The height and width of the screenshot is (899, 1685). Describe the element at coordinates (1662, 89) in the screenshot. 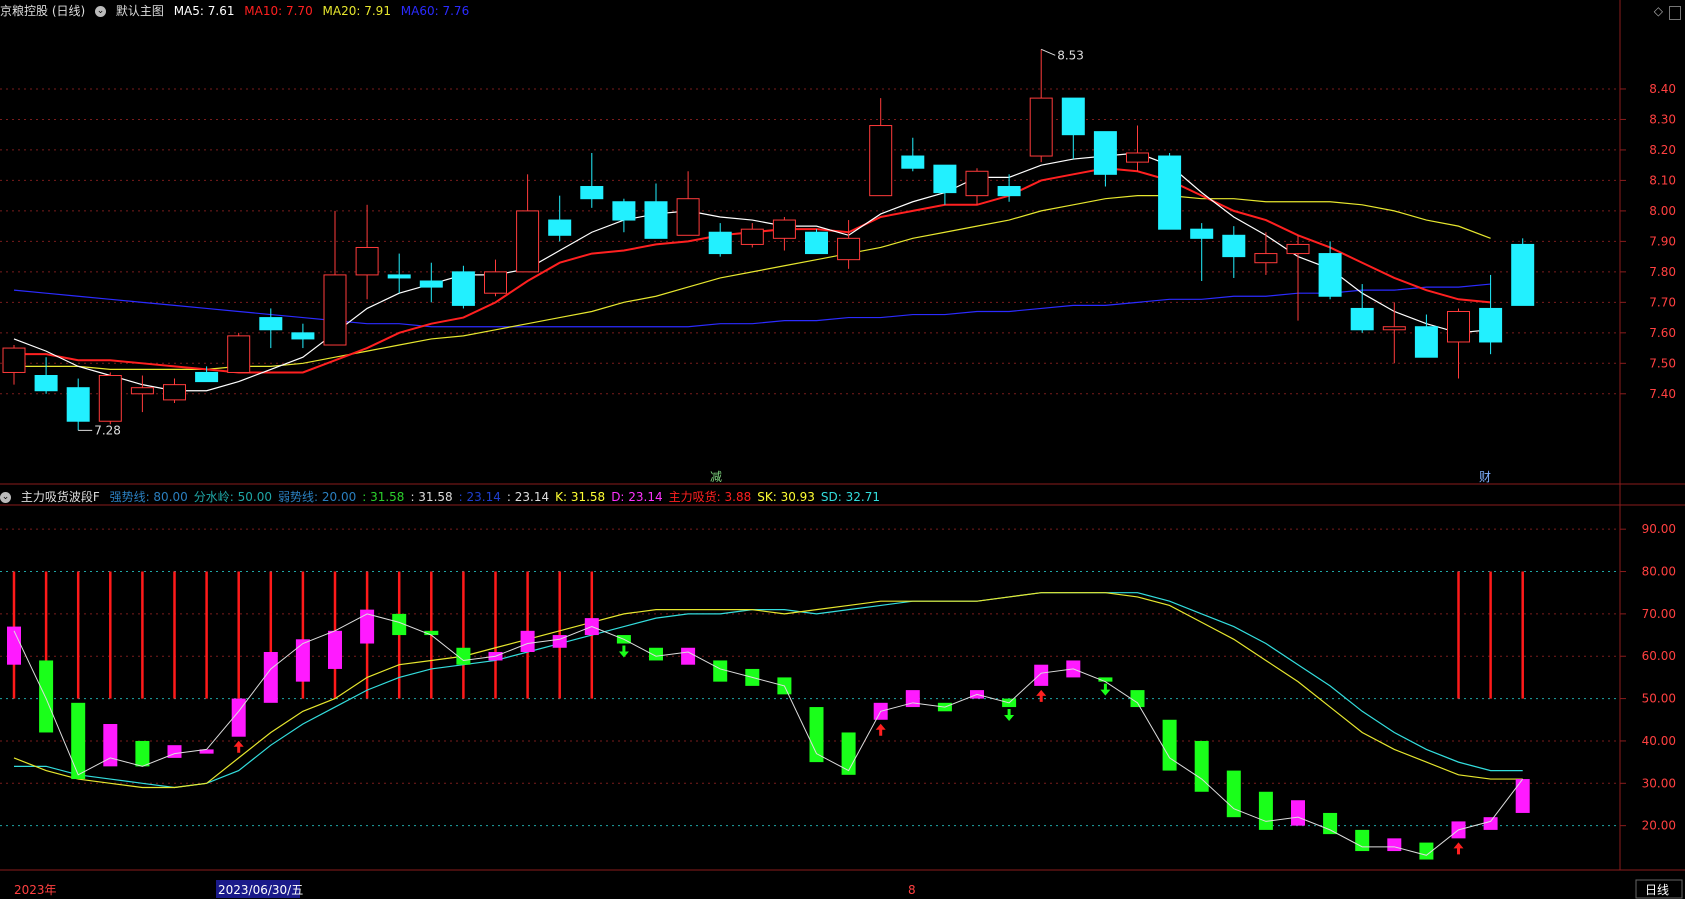

I see `price-tick-label: 8.40` at that location.